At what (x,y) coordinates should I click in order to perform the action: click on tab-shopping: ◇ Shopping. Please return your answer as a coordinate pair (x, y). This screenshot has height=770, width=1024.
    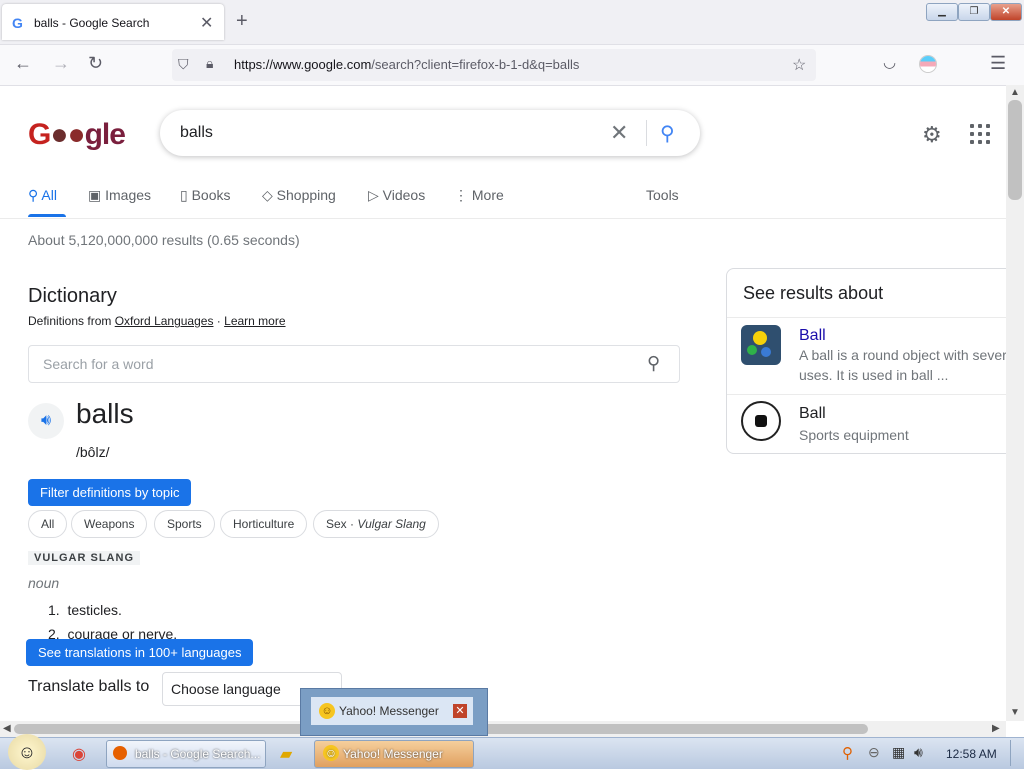
    Looking at the image, I should click on (299, 195).